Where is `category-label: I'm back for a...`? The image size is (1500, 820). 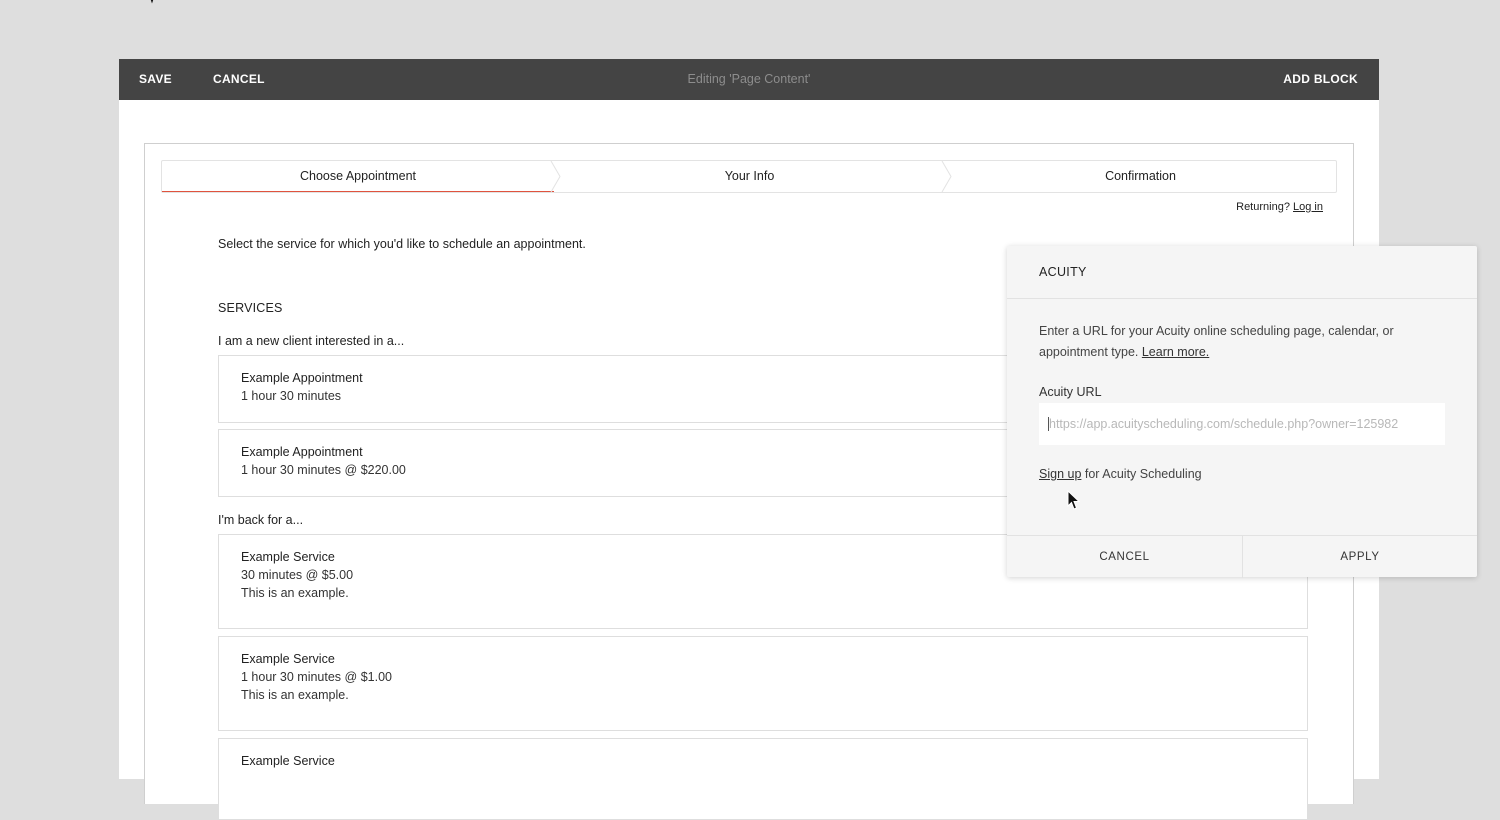
category-label: I'm back for a... is located at coordinates (261, 520).